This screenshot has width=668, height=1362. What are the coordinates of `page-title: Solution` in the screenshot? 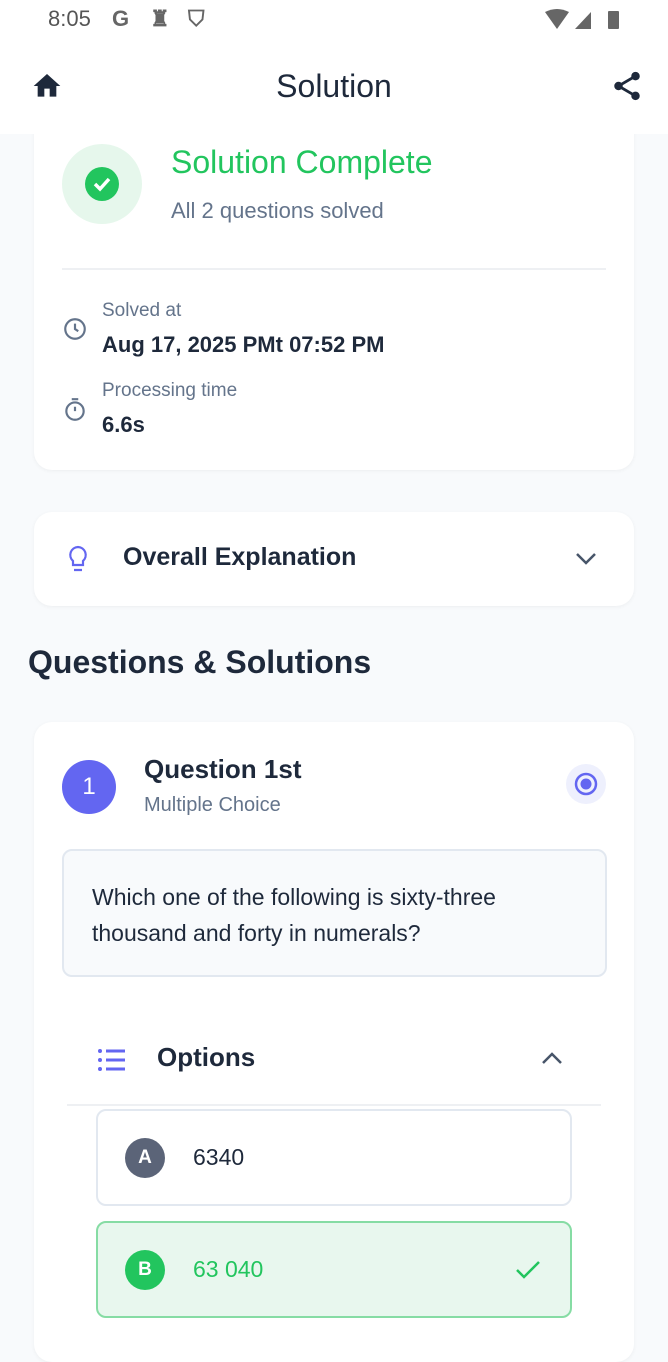 It's located at (334, 86).